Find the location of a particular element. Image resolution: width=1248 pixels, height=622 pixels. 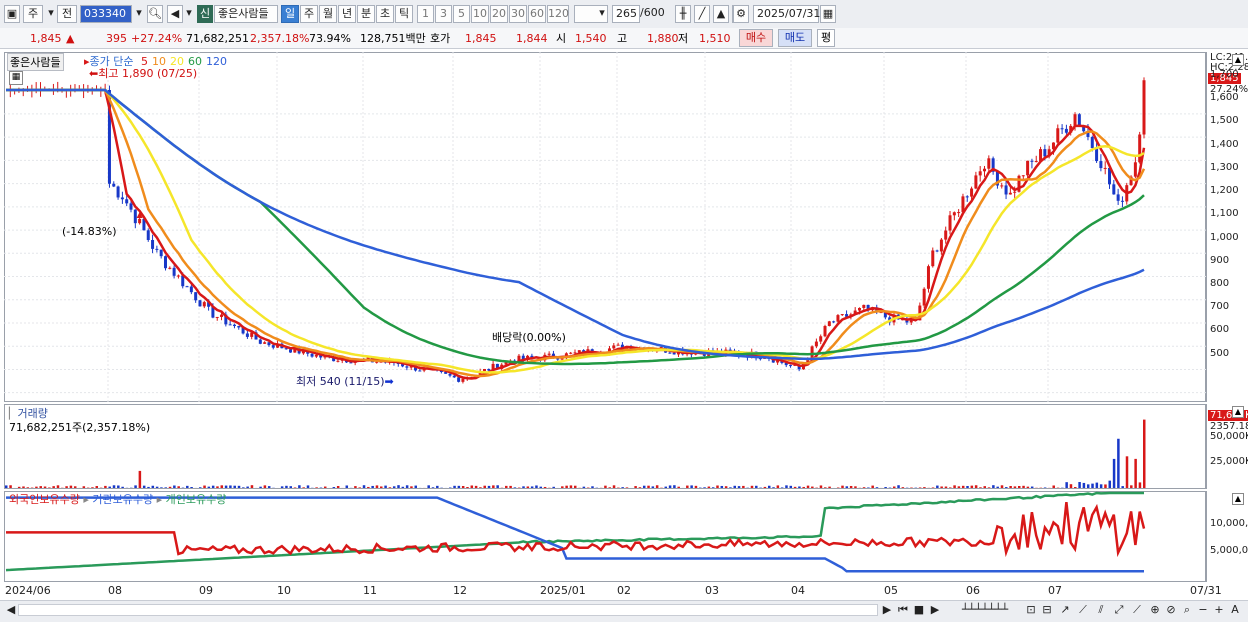

interval-tab-0: 1 is located at coordinates (425, 14).